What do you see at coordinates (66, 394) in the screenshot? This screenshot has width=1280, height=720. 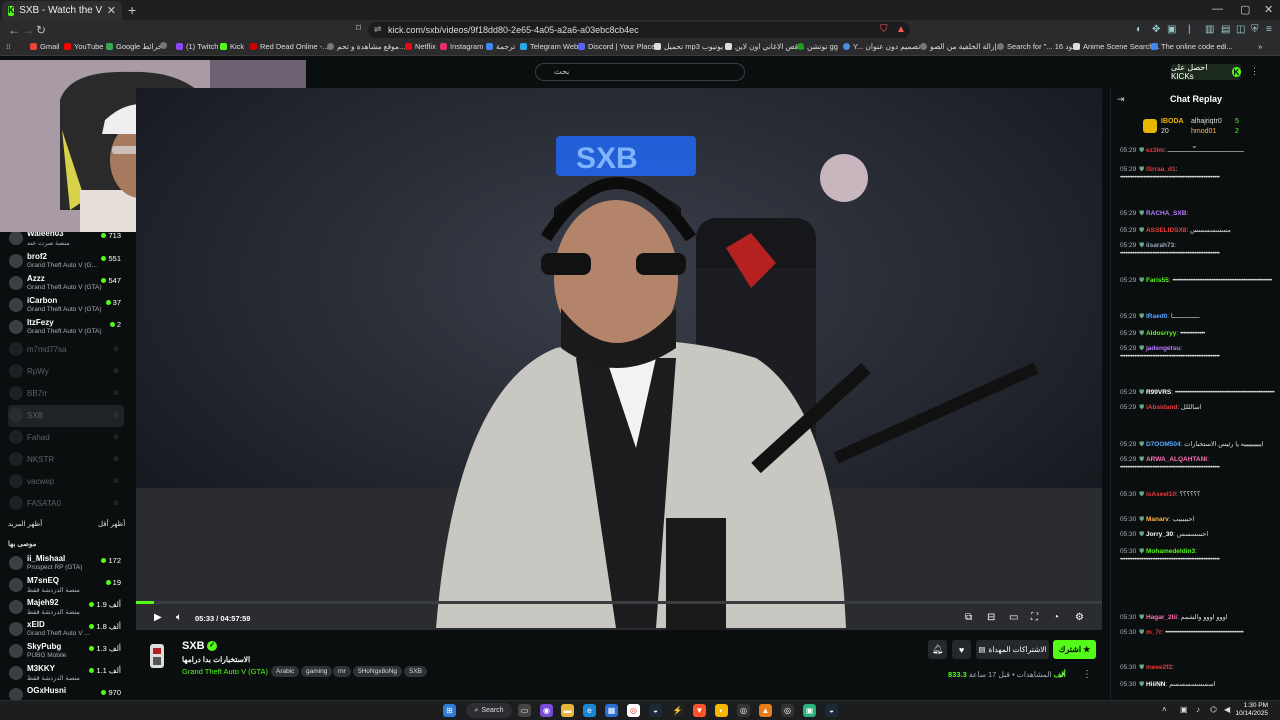 I see `sidebar-channel-offline: BB7rr ⊘` at bounding box center [66, 394].